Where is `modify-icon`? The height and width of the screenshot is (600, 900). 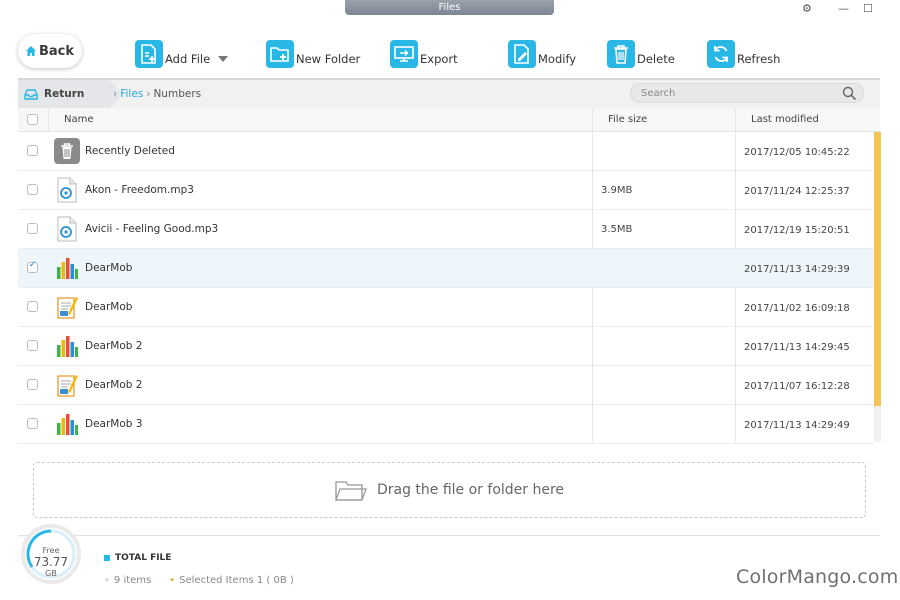 modify-icon is located at coordinates (522, 54).